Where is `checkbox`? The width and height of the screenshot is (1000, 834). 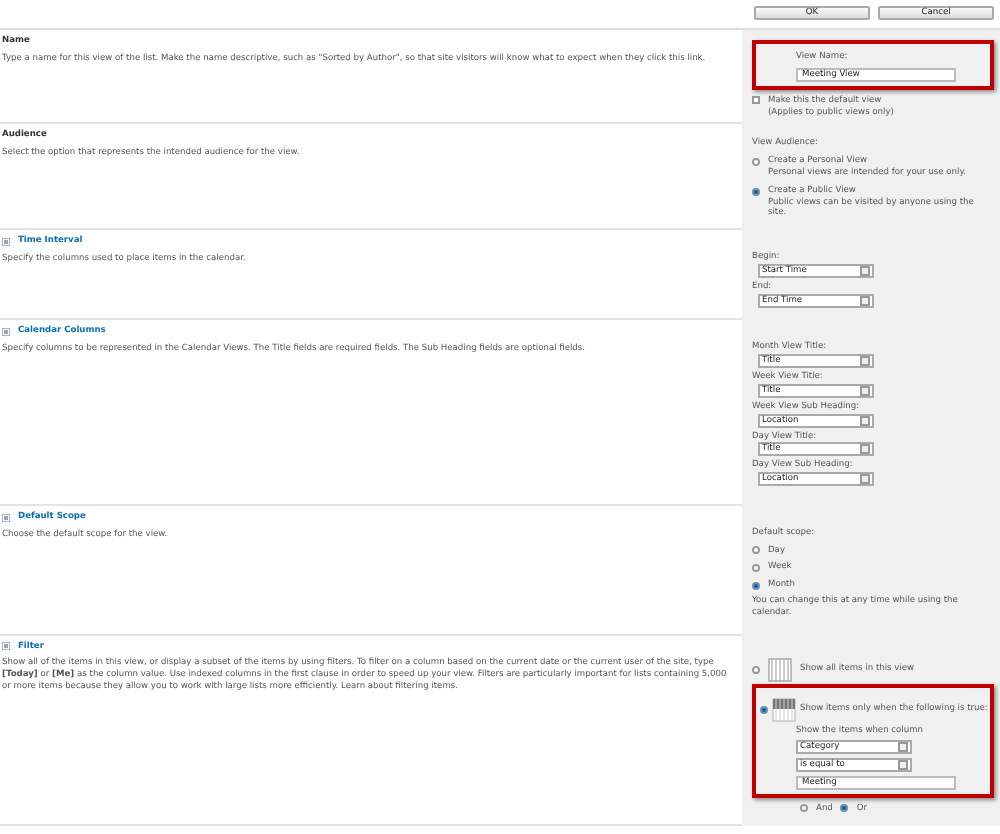 checkbox is located at coordinates (756, 99).